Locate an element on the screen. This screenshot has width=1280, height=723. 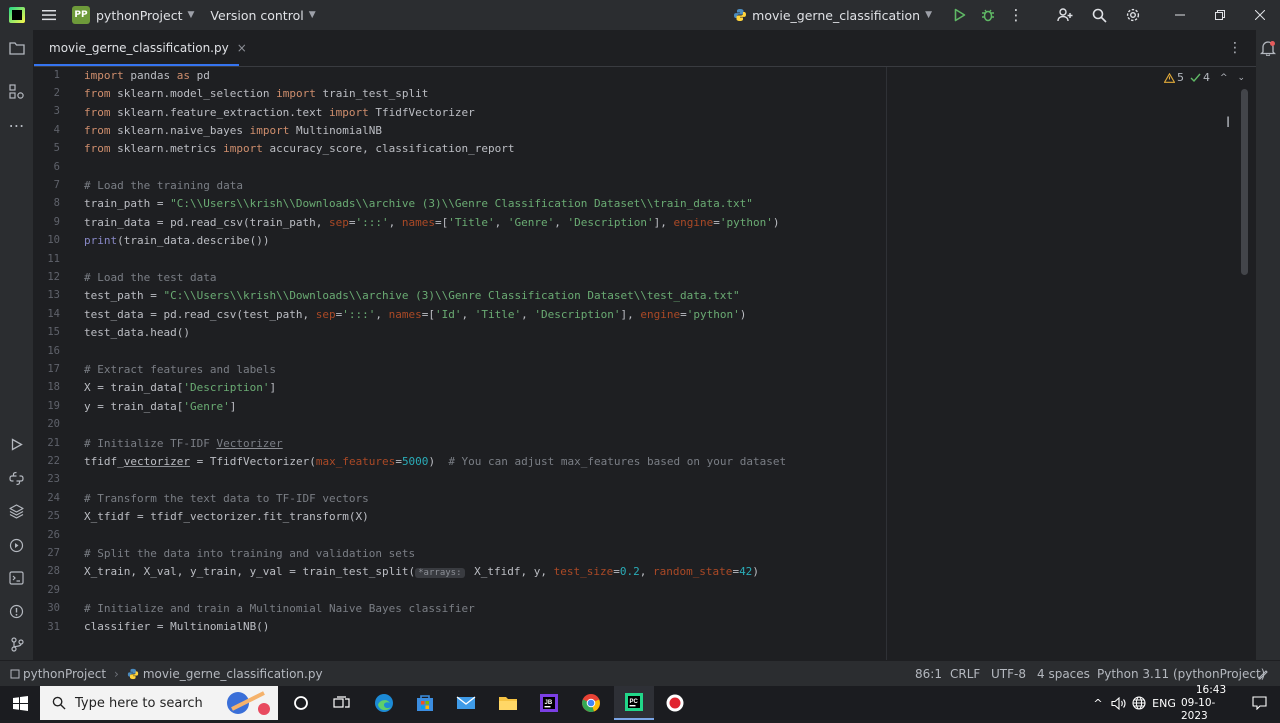
add-user-button is located at coordinates (1065, 15).